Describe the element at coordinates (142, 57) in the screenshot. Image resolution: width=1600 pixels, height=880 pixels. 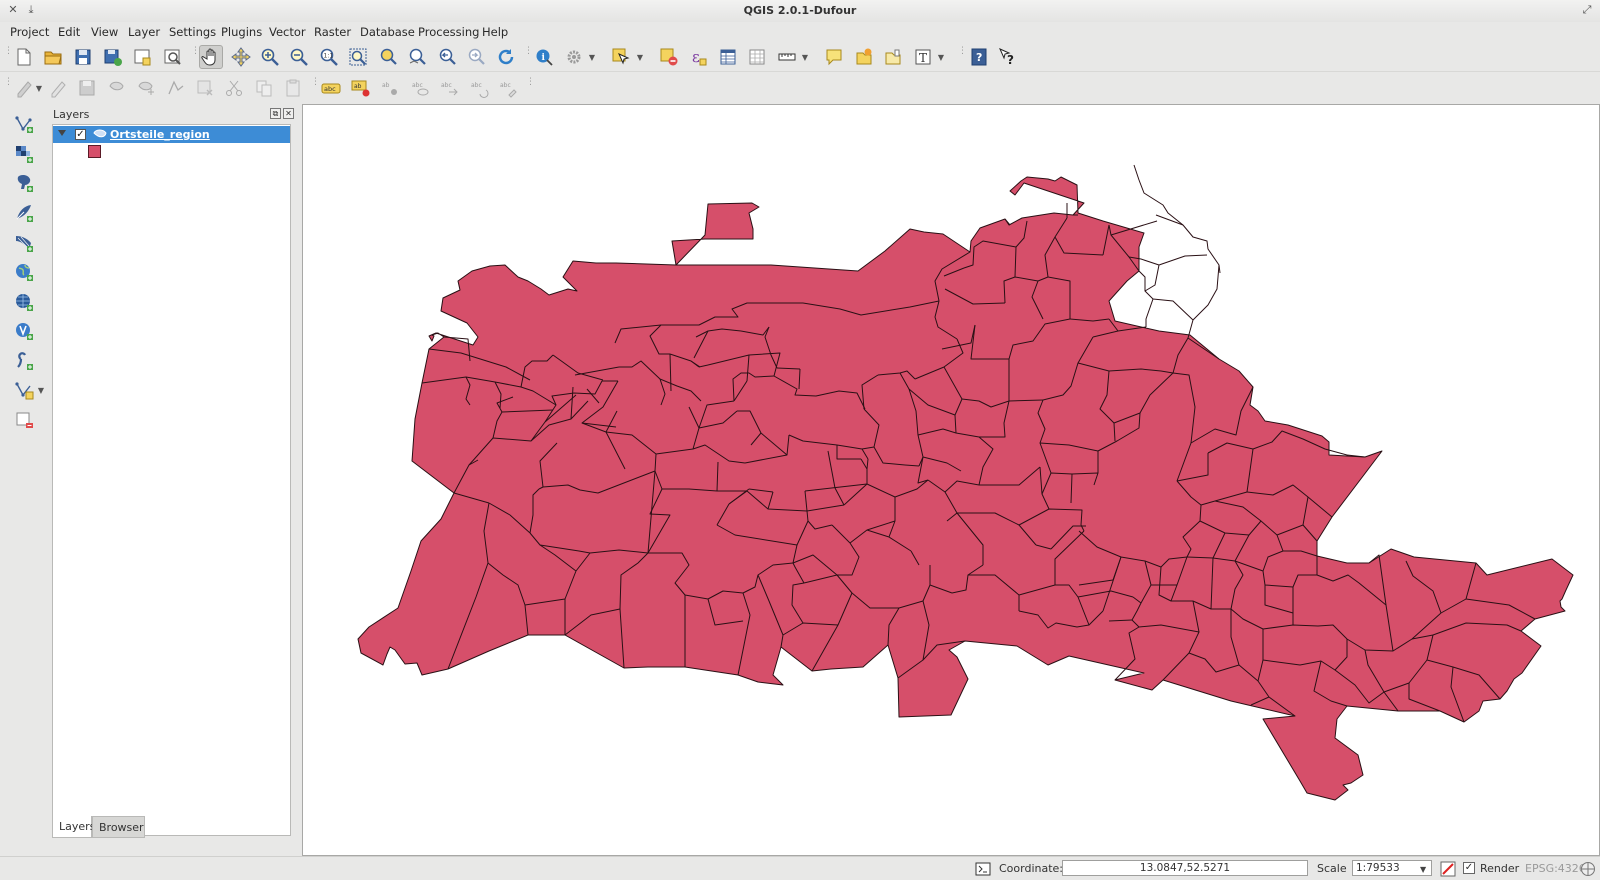
I see `new-print-composer-icon` at that location.